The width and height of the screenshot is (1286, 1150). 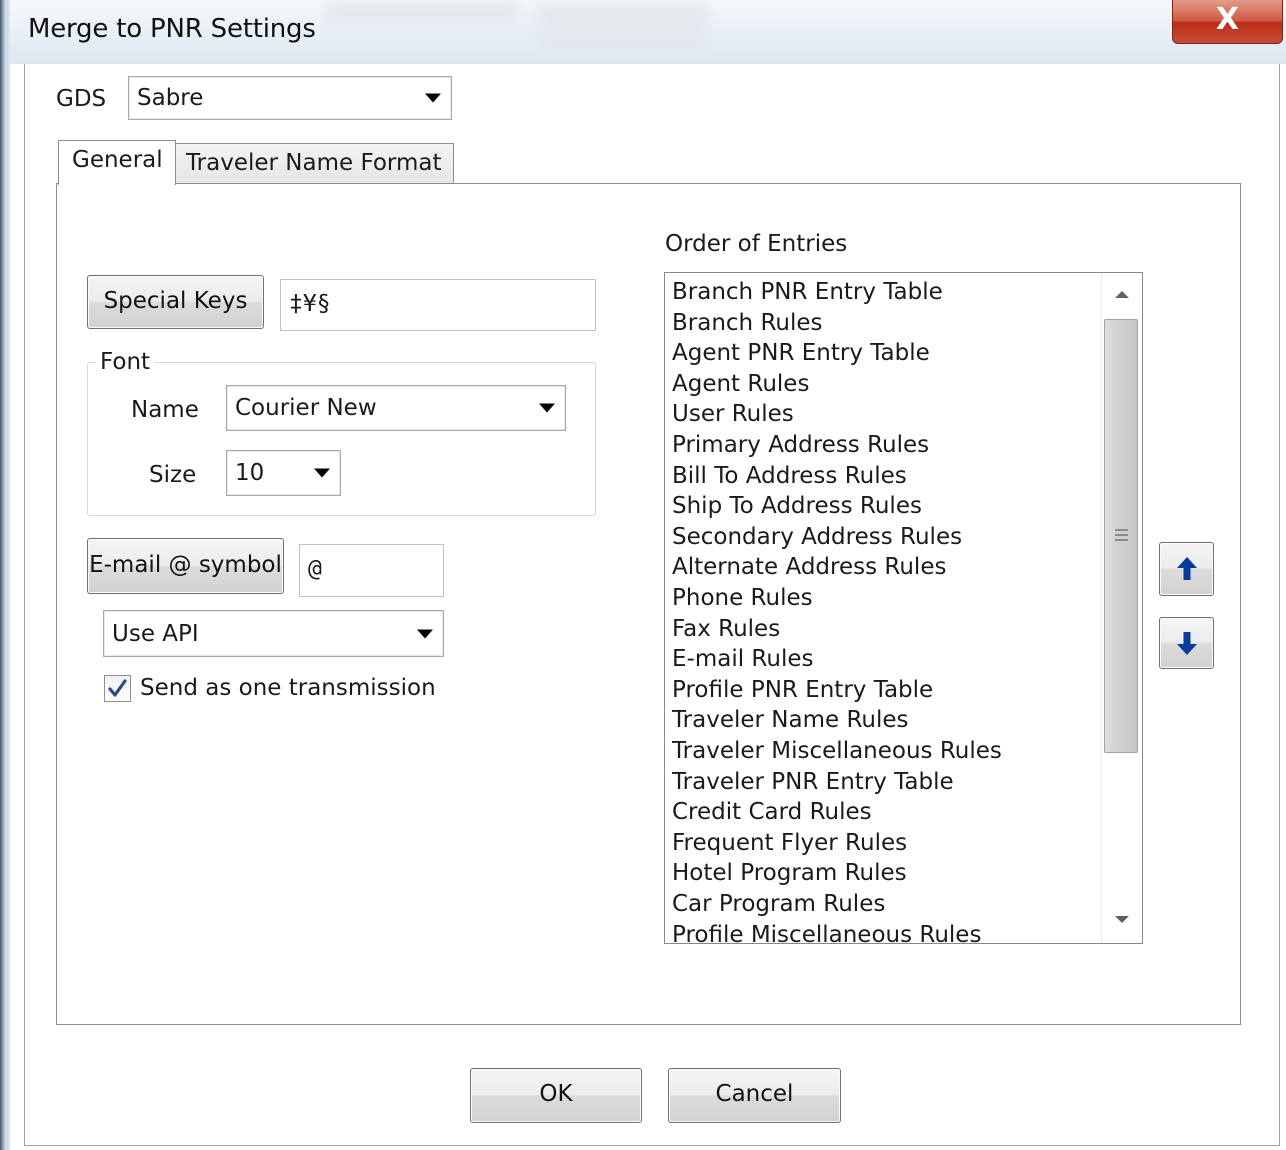 What do you see at coordinates (807, 292) in the screenshot?
I see `list-item: Branch PNR Entry Table` at bounding box center [807, 292].